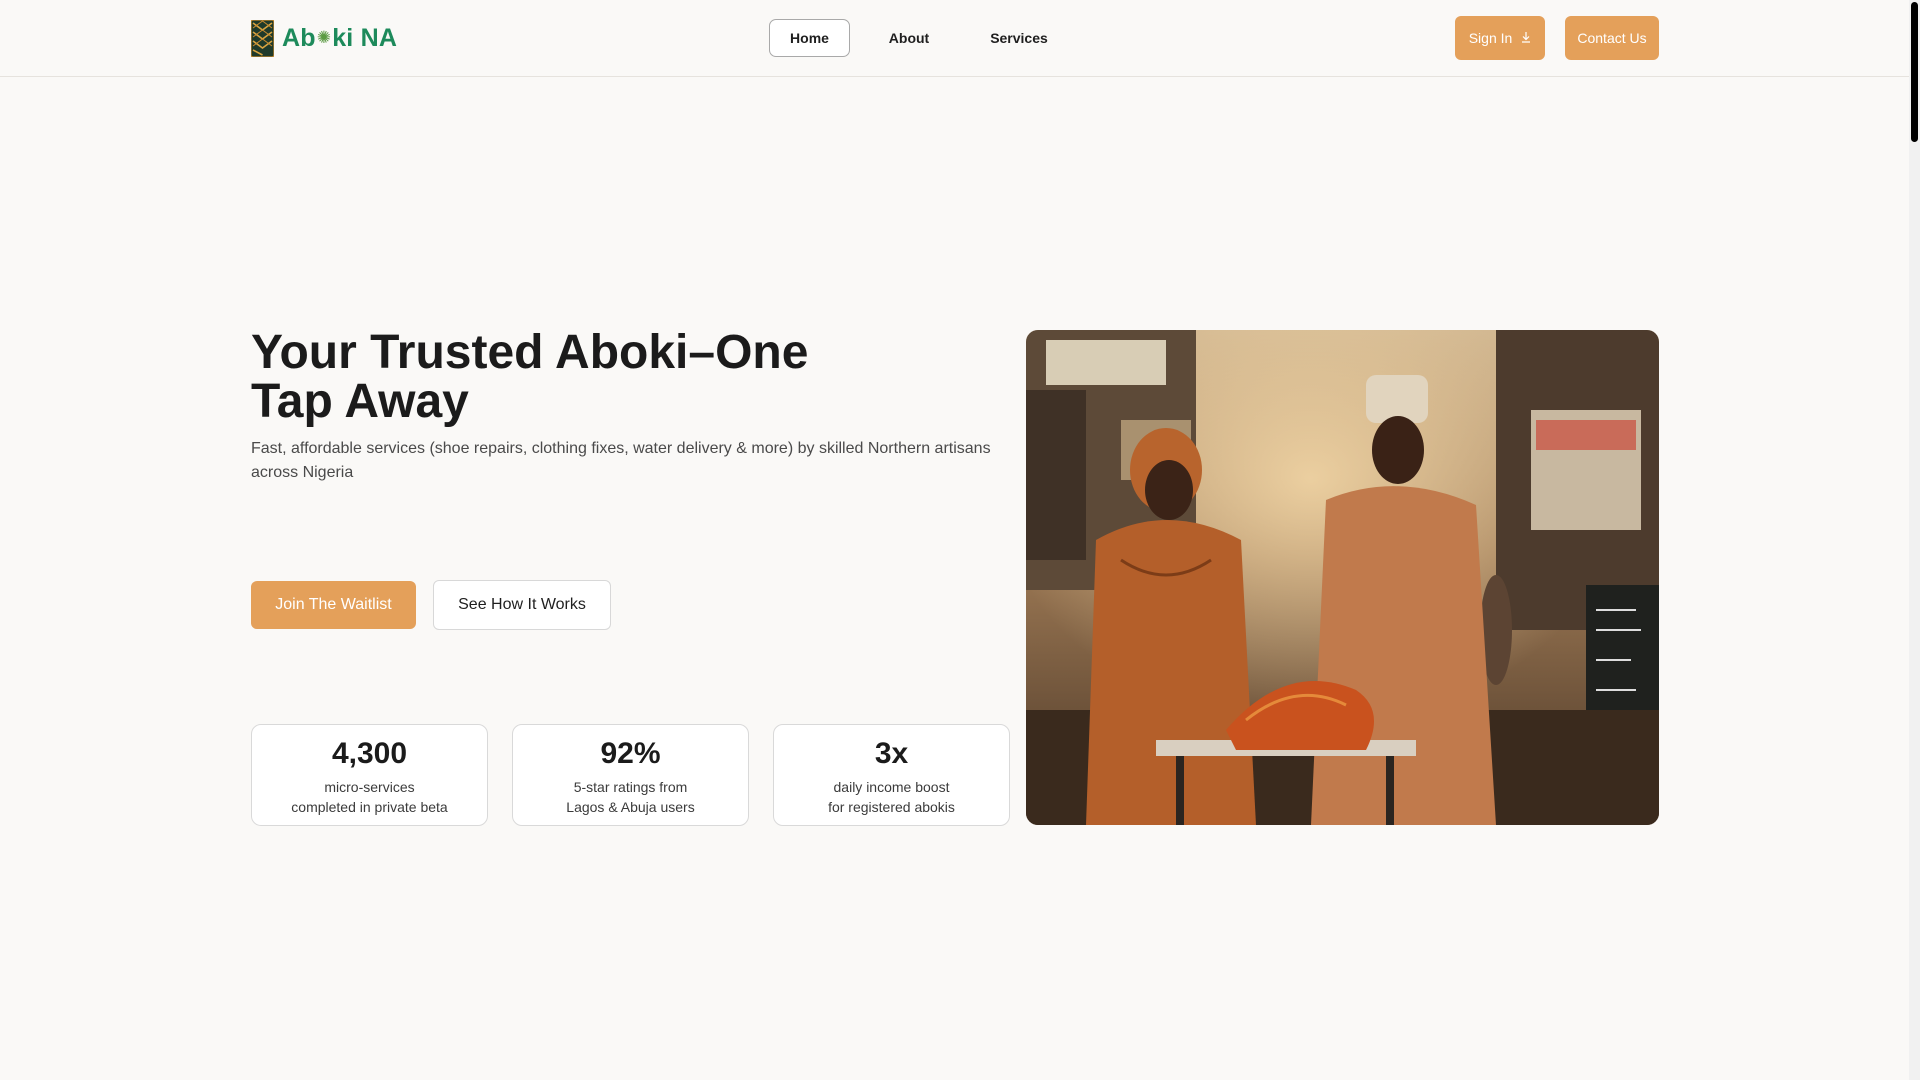 This screenshot has height=1080, width=1920. What do you see at coordinates (360, 401) in the screenshot?
I see `hero-title-line2: Tap Away` at bounding box center [360, 401].